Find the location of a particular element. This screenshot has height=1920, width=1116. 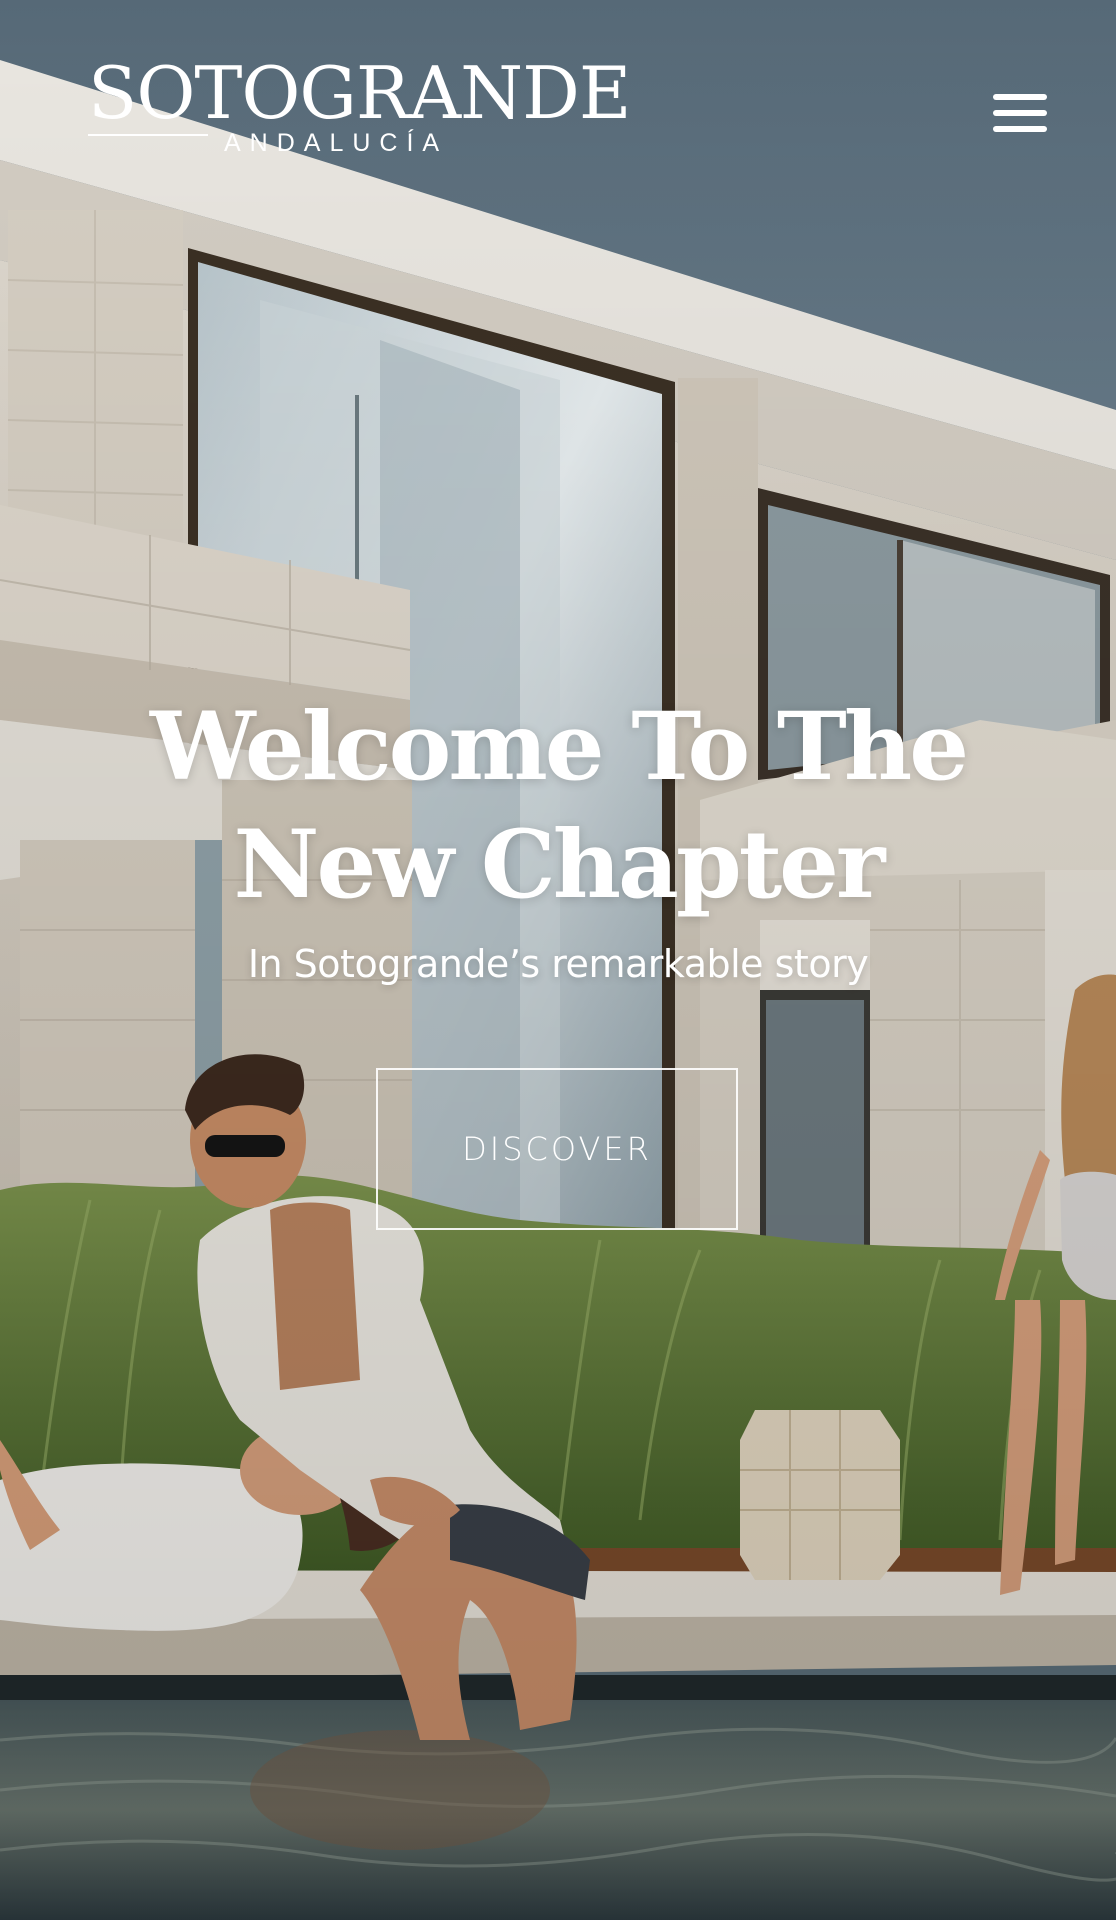

logo-subtitle: ANDALUCÍA is located at coordinates (336, 143).